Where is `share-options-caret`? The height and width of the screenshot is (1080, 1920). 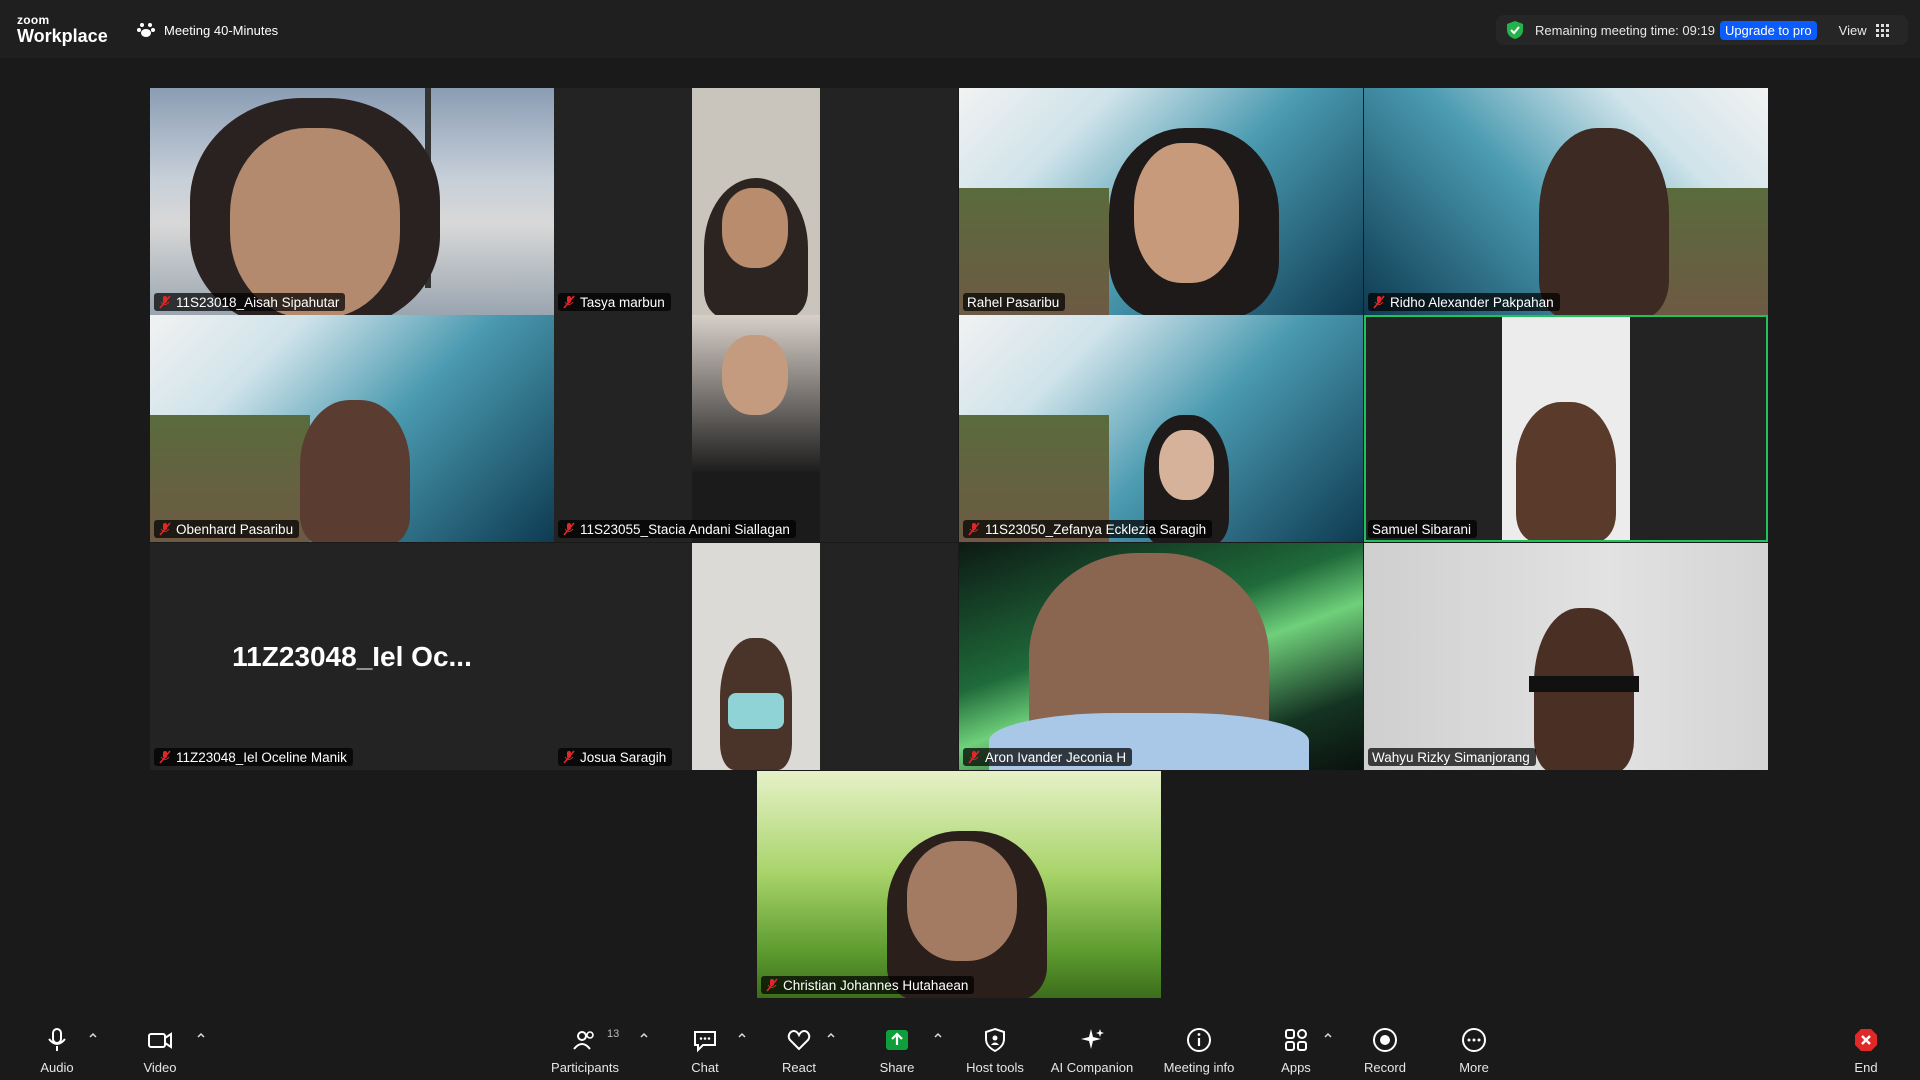 share-options-caret is located at coordinates (938, 1034).